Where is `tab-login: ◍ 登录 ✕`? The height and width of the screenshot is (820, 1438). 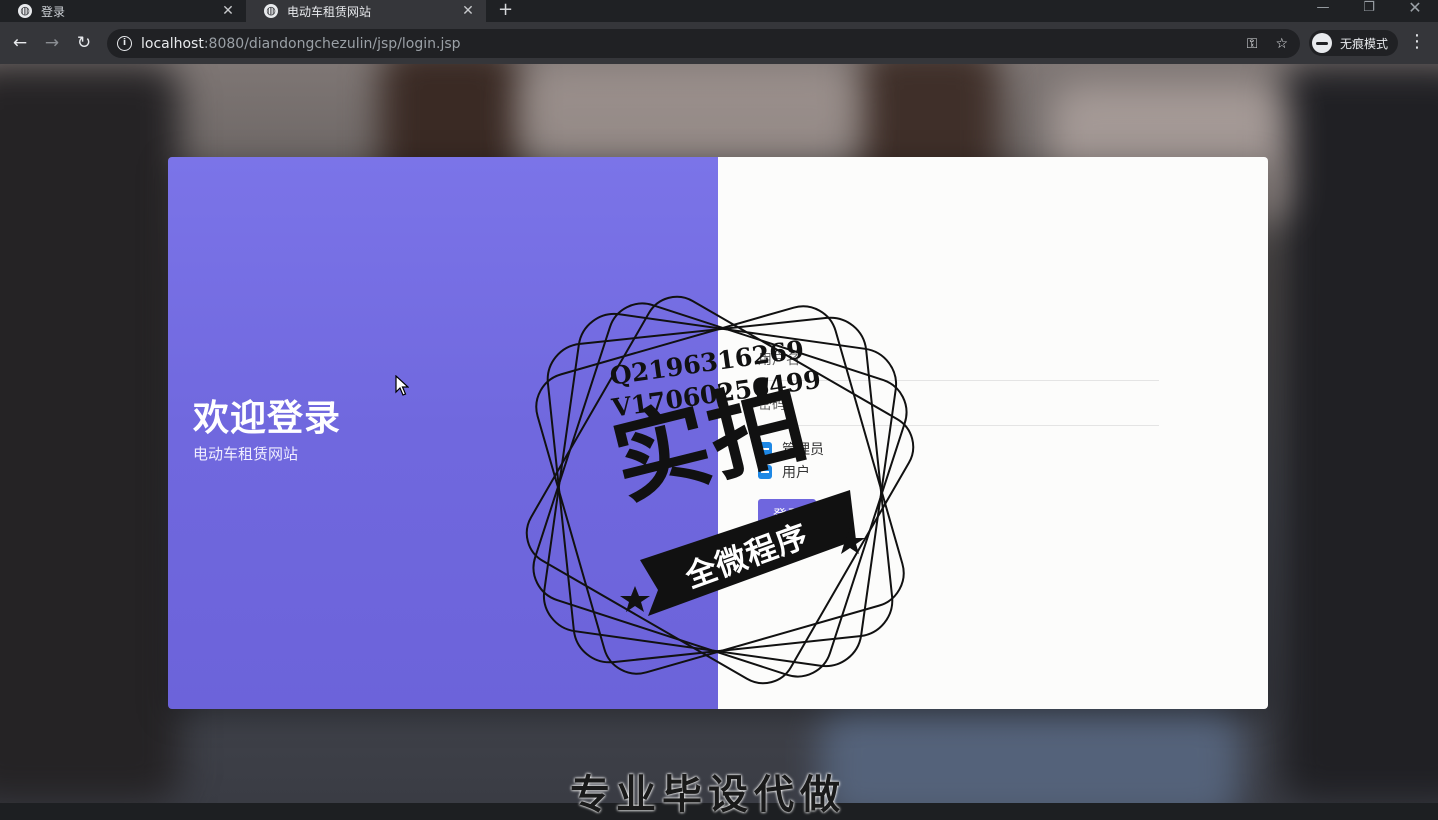 tab-login: ◍ 登录 ✕ is located at coordinates (123, 11).